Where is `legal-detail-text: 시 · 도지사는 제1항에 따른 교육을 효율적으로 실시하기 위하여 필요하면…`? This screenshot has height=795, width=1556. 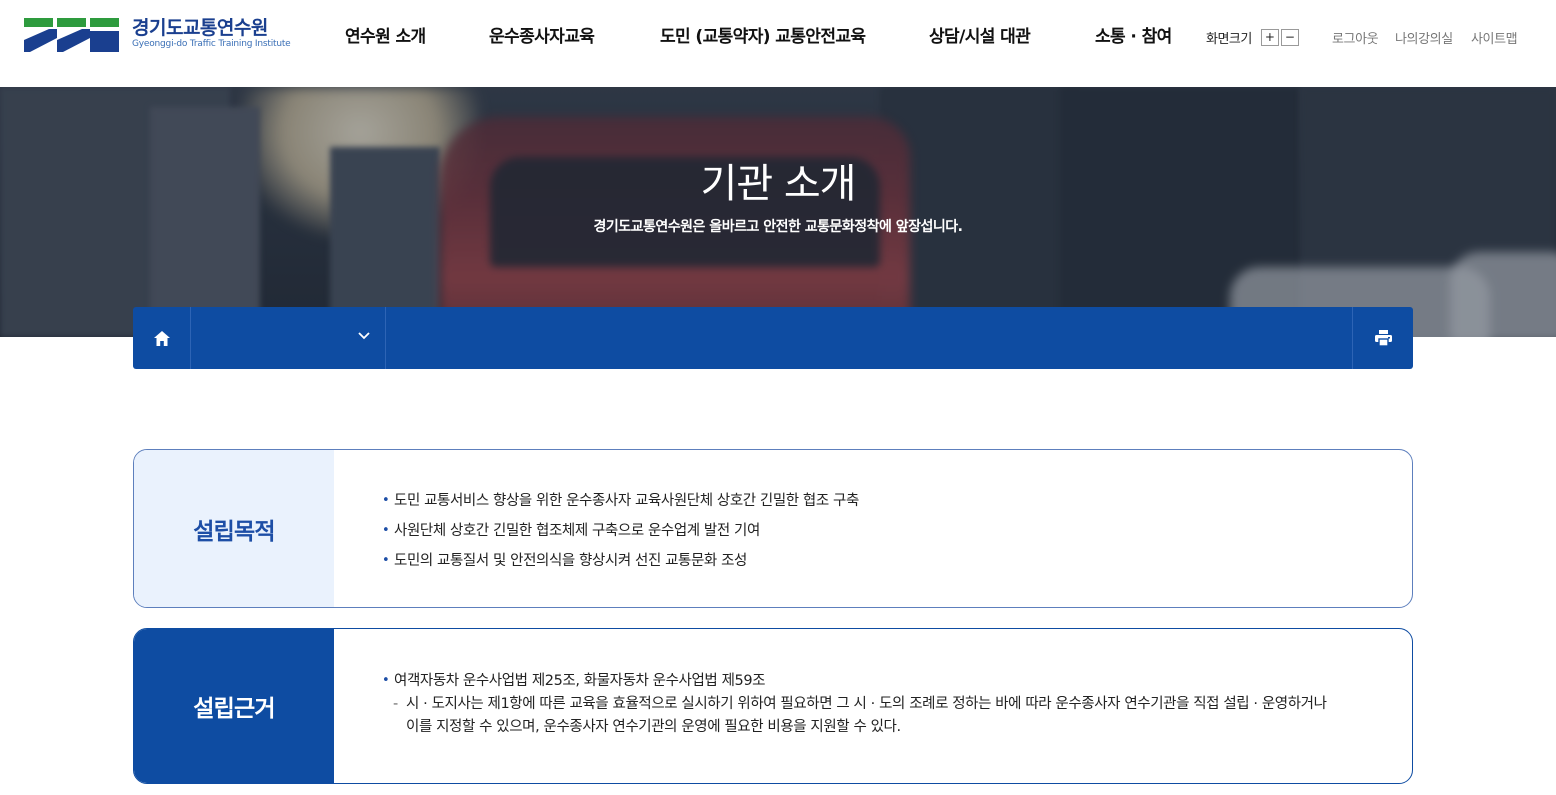 legal-detail-text: 시 · 도지사는 제1항에 따른 교육을 효율적으로 실시하기 위하여 필요하면… is located at coordinates (887, 716).